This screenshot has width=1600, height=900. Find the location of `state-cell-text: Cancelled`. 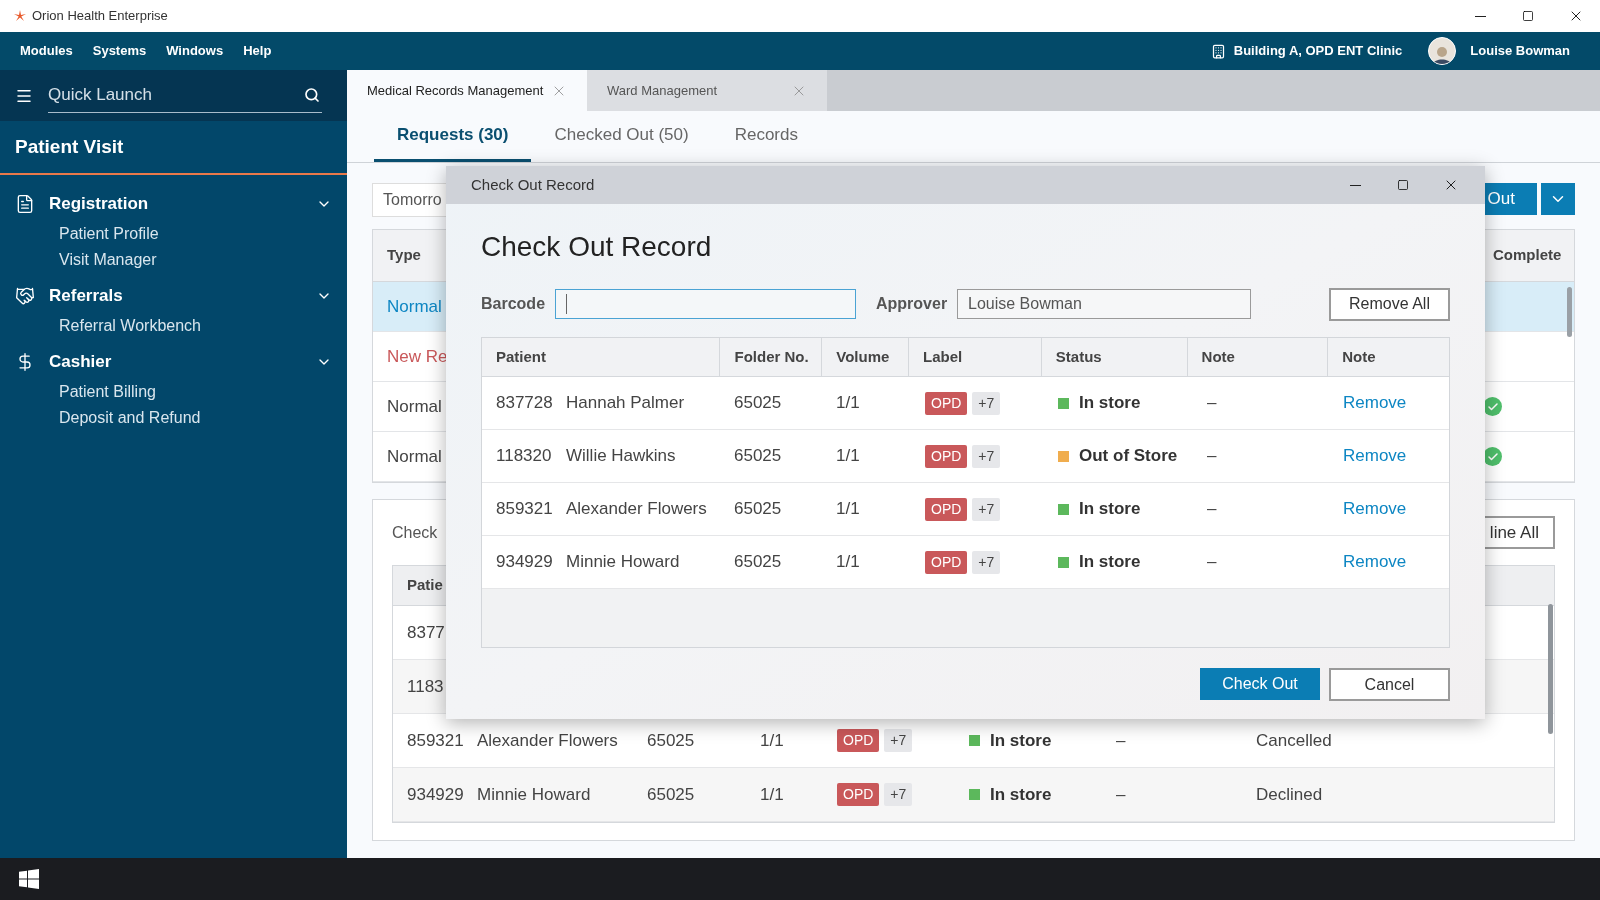

state-cell-text: Cancelled is located at coordinates (1294, 740).